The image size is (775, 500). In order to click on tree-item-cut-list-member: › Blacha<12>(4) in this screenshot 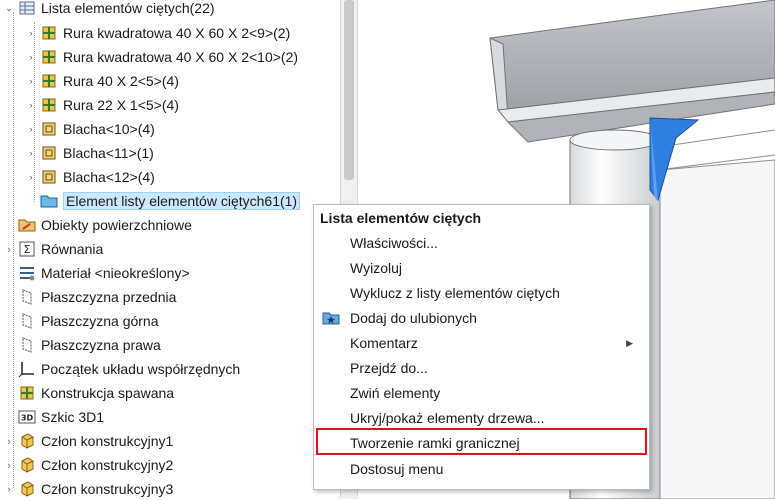, I will do `click(90, 177)`.